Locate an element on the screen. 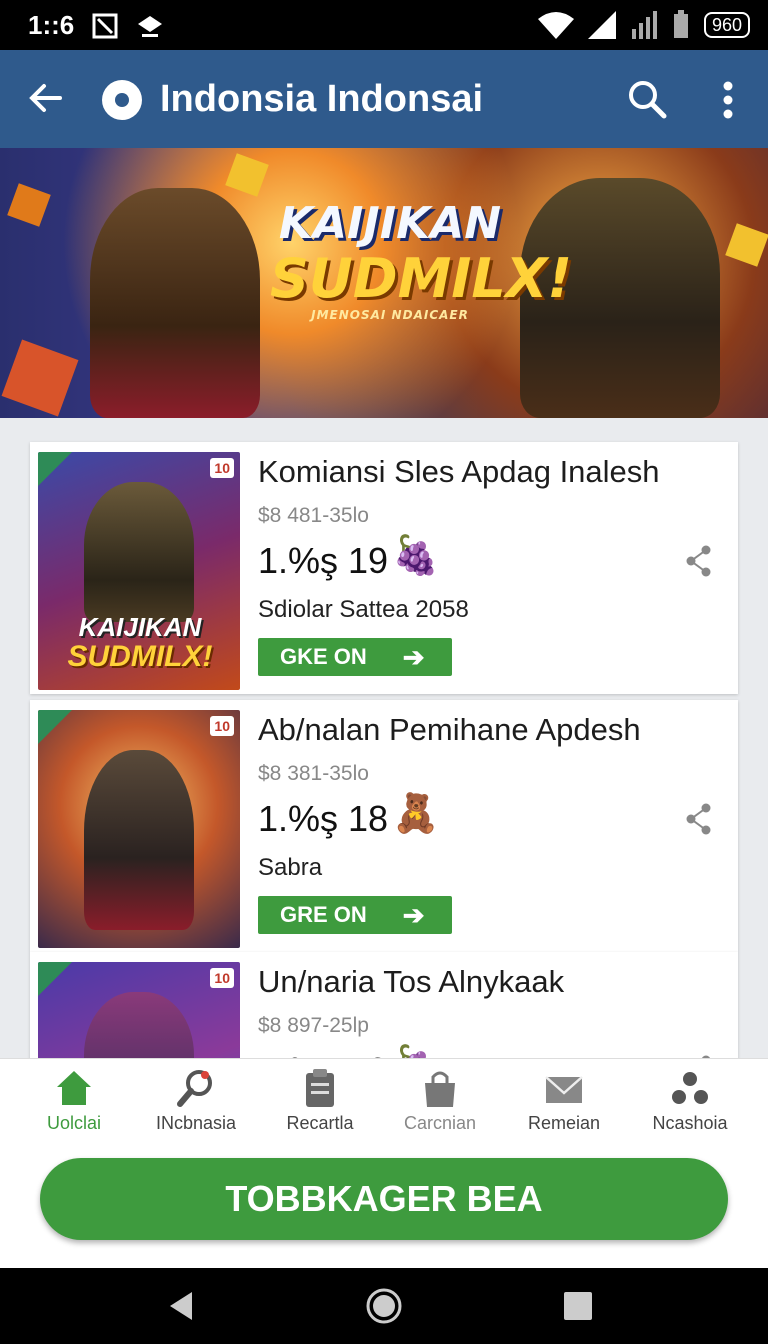  thumb-logo: KAIJIKAN SUDMILX! is located at coordinates (140, 642).